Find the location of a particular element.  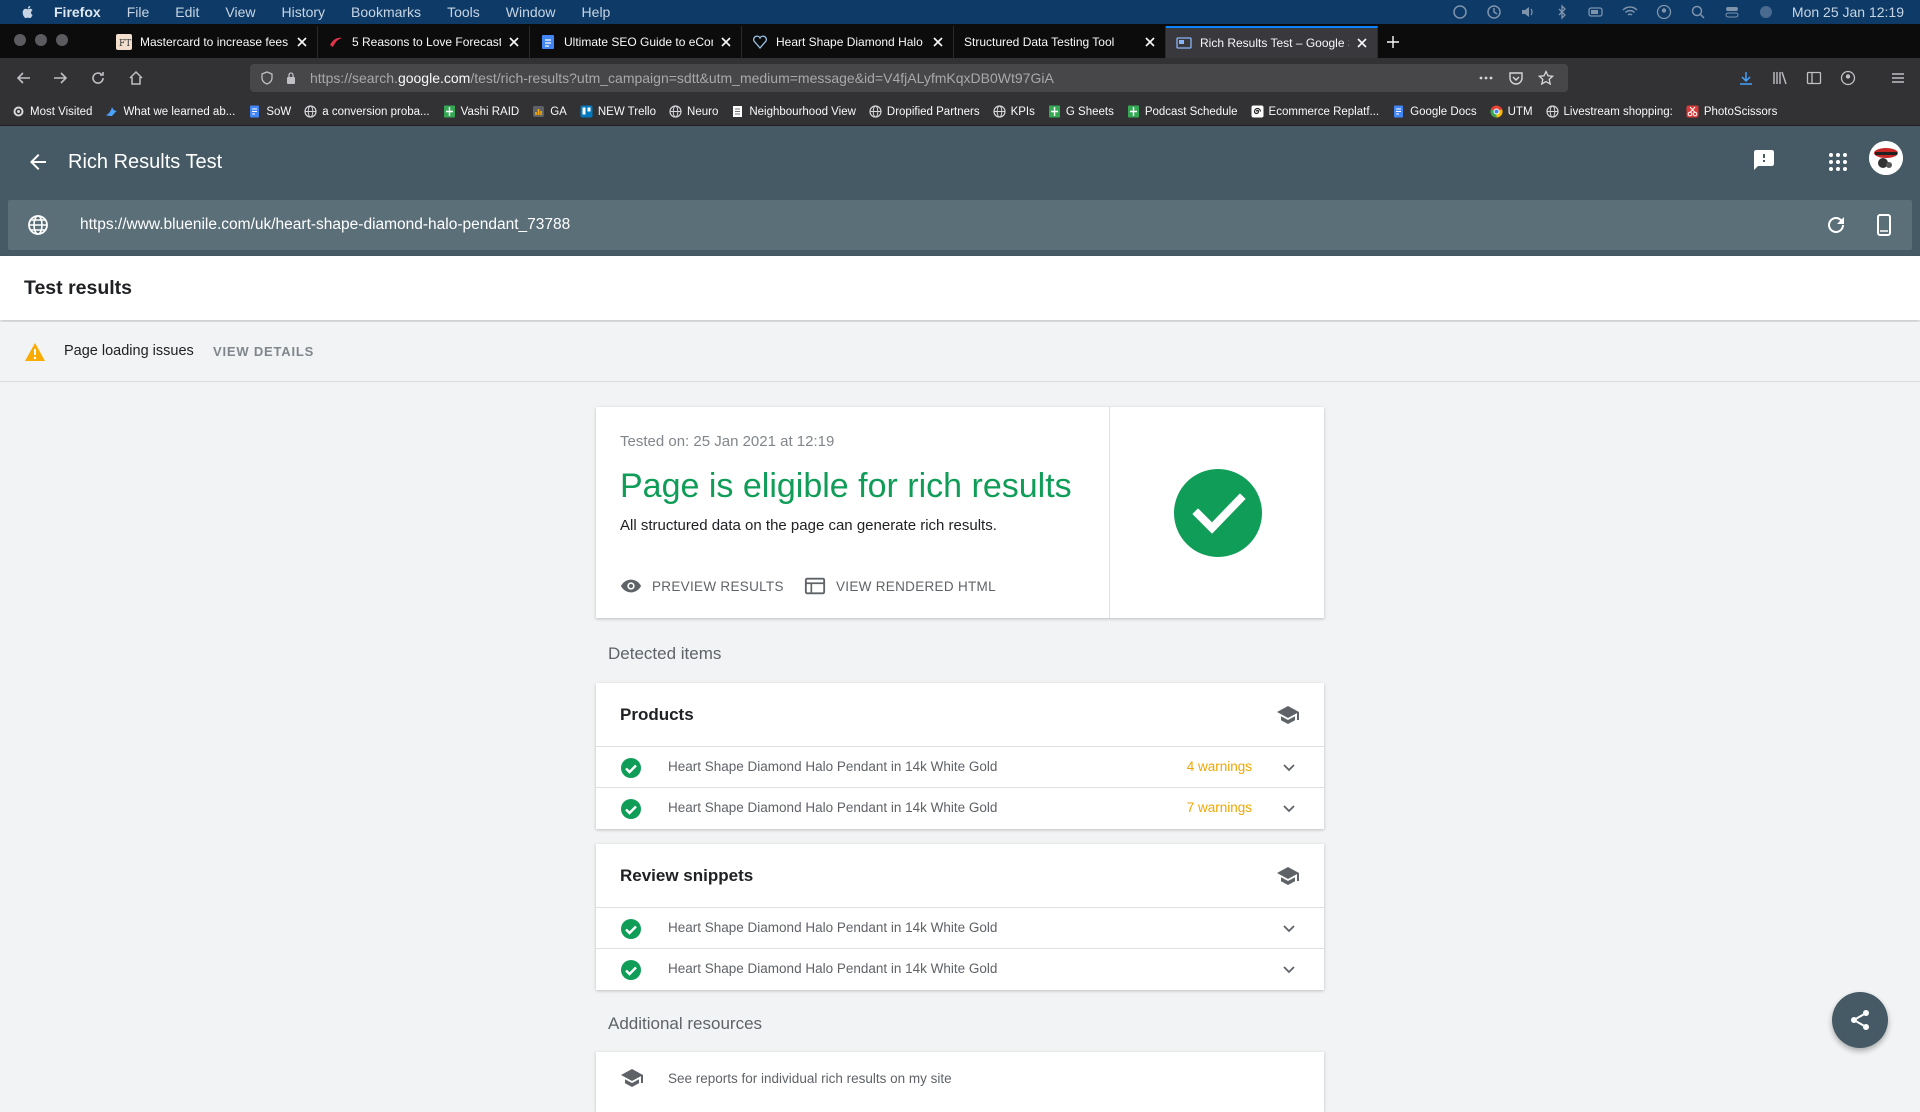

bookmark-item: G Sheets is located at coordinates (1081, 111).